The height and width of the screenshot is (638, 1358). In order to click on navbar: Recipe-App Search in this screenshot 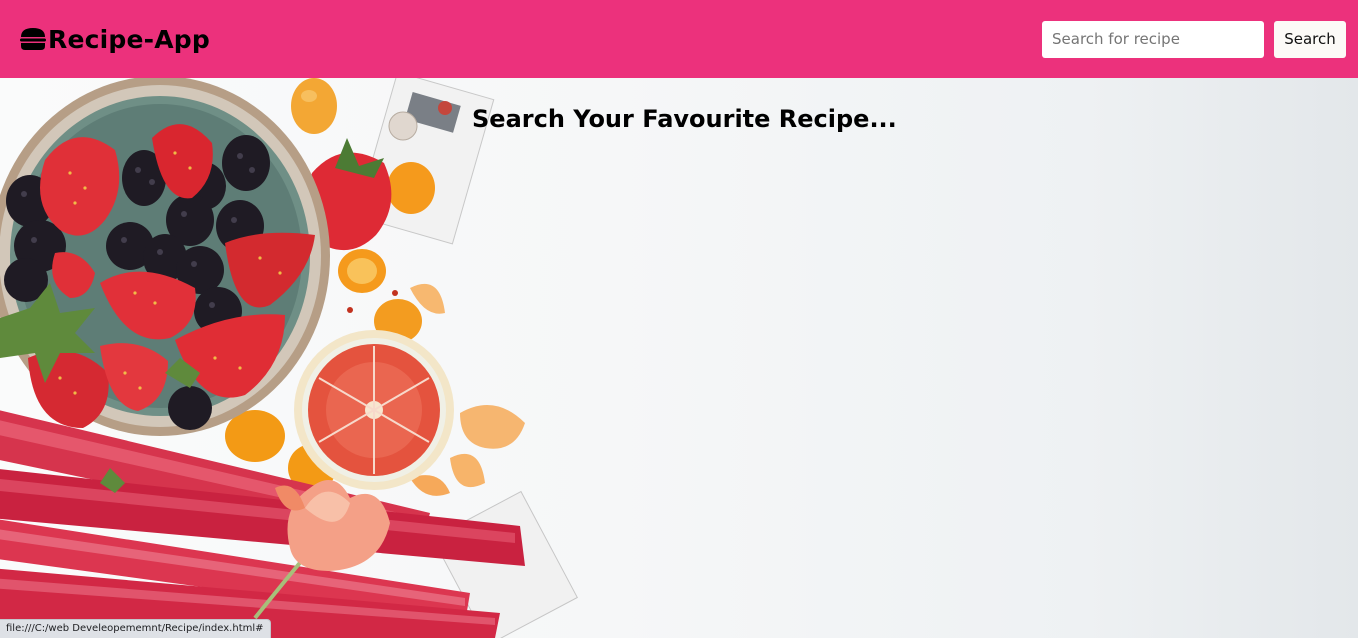, I will do `click(679, 39)`.